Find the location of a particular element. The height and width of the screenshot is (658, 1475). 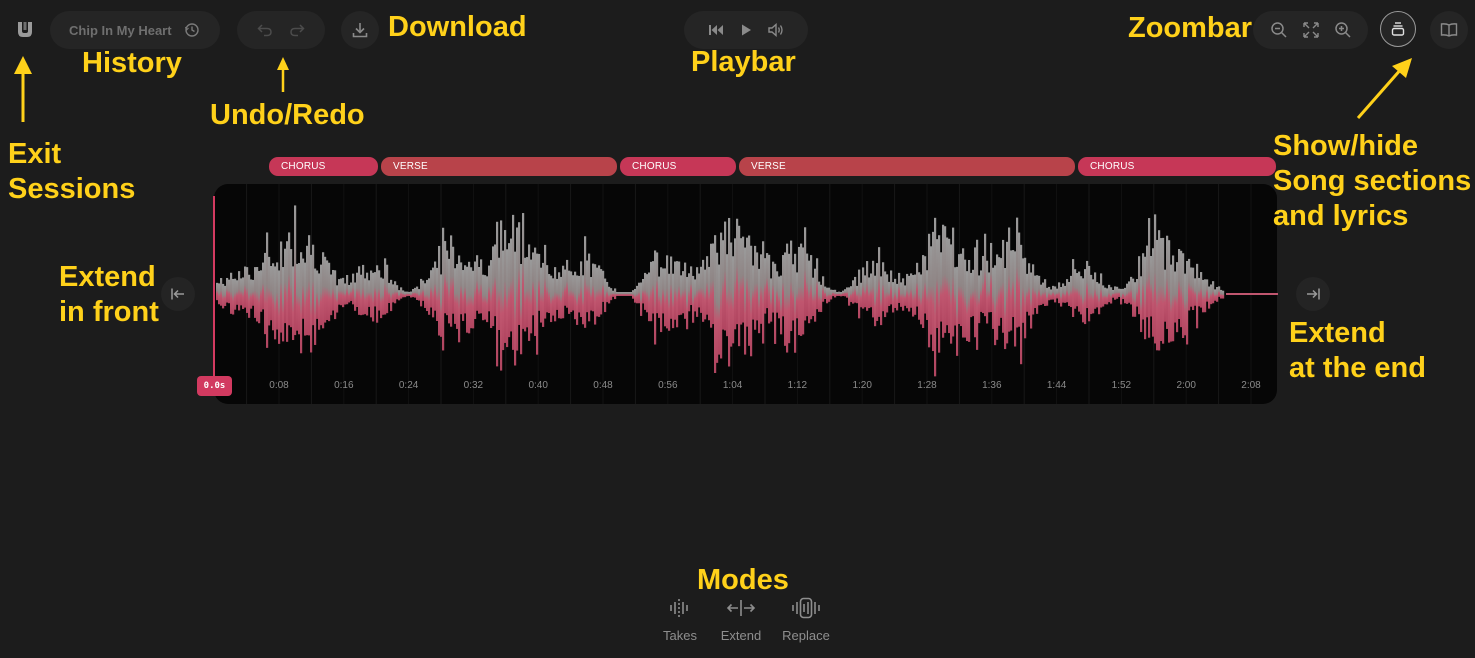

zoom-out-icon is located at coordinates (1279, 30).